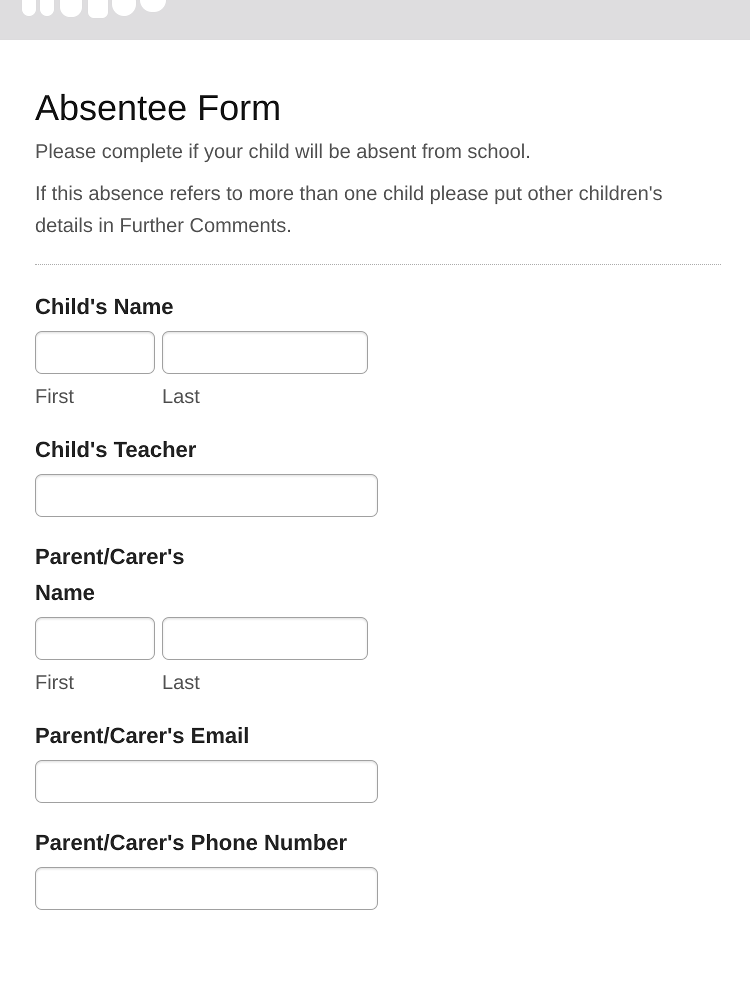  I want to click on field-label: Parent/Carer's Phone Number, so click(191, 843).